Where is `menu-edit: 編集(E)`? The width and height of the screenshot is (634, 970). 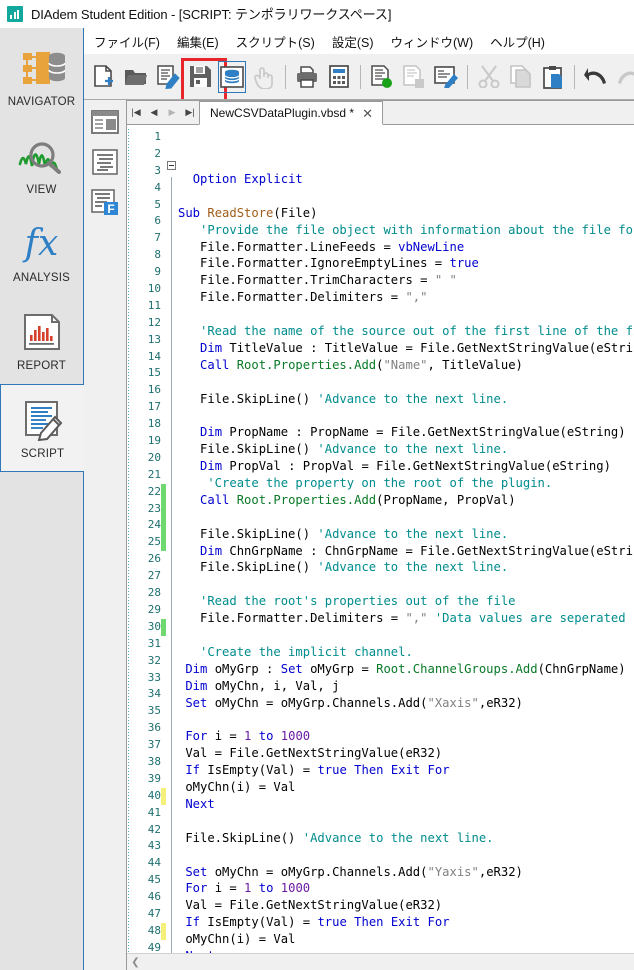 menu-edit: 編集(E) is located at coordinates (198, 41).